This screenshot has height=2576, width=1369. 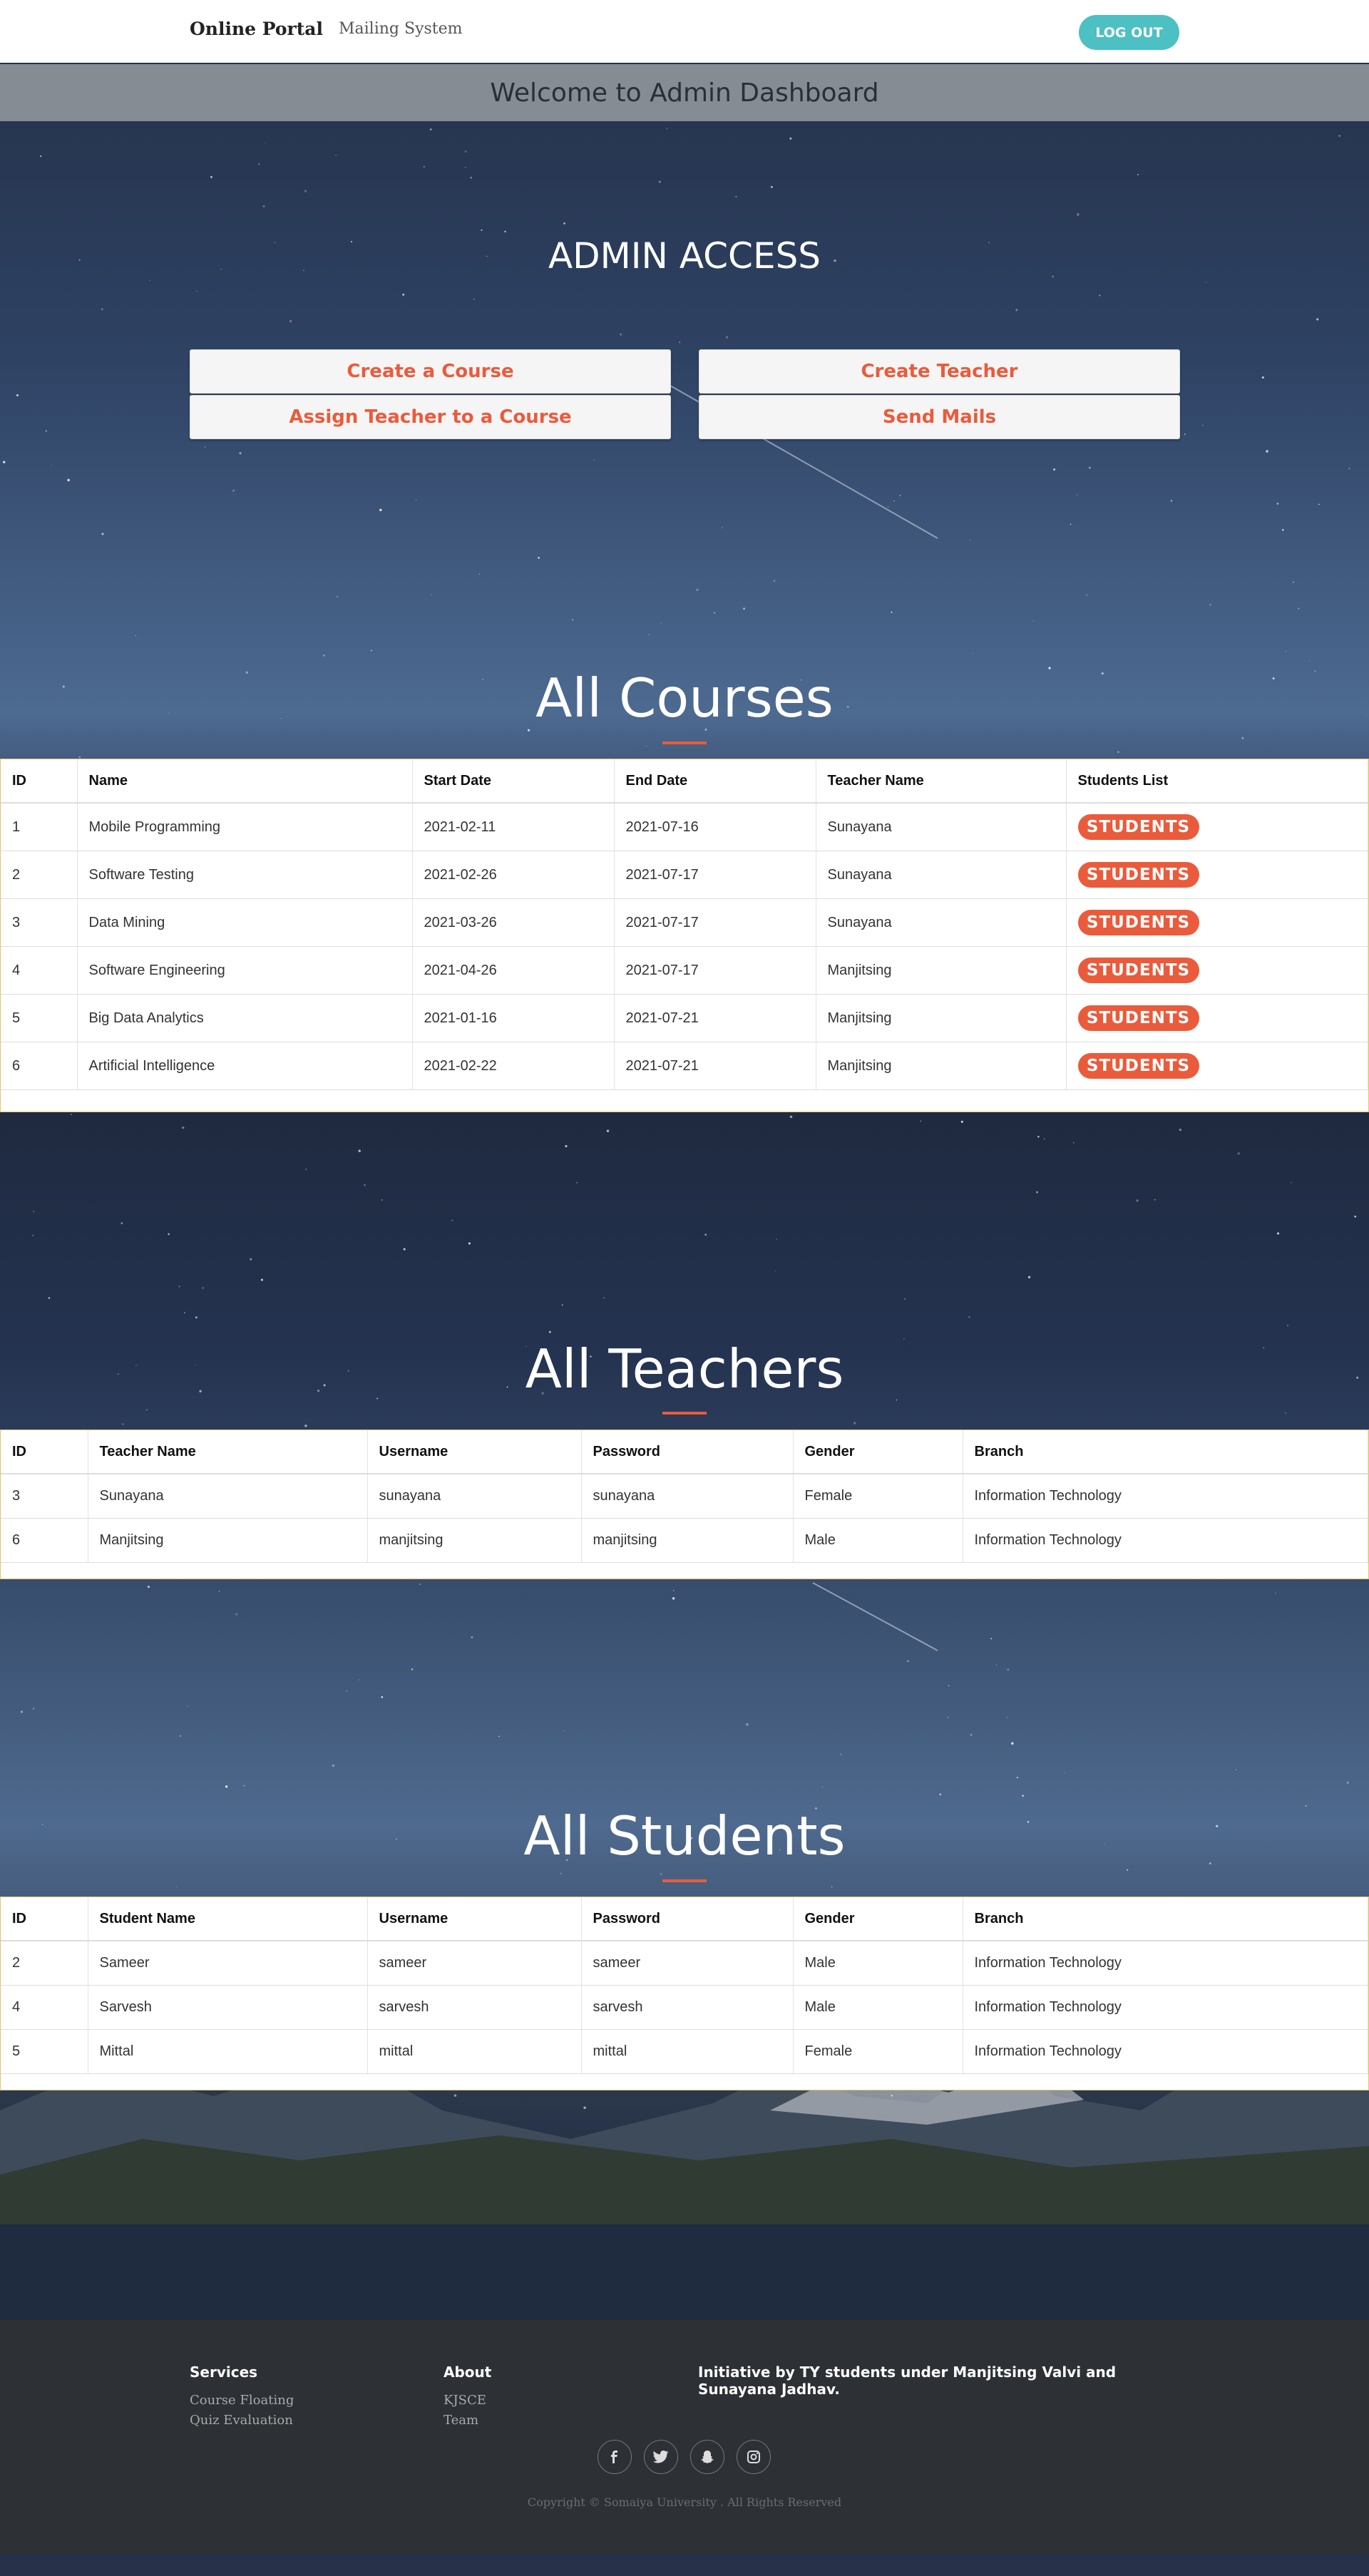 I want to click on table-cell: Software Testing, so click(x=245, y=875).